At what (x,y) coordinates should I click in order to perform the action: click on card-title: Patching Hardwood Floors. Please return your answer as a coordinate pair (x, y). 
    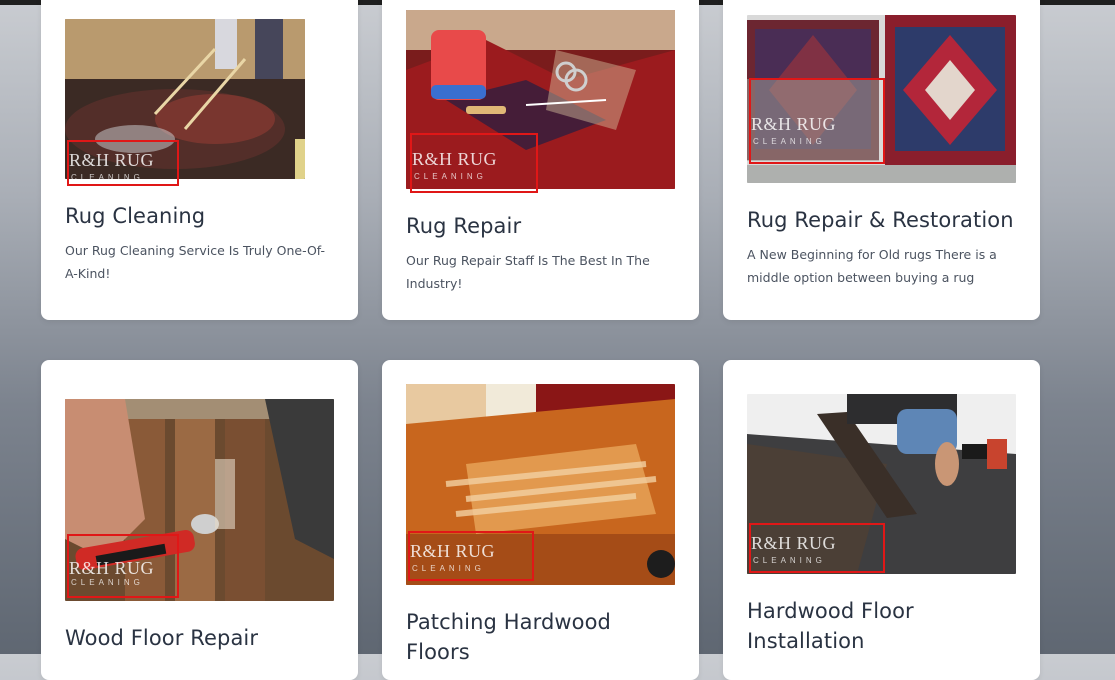
    Looking at the image, I should click on (541, 637).